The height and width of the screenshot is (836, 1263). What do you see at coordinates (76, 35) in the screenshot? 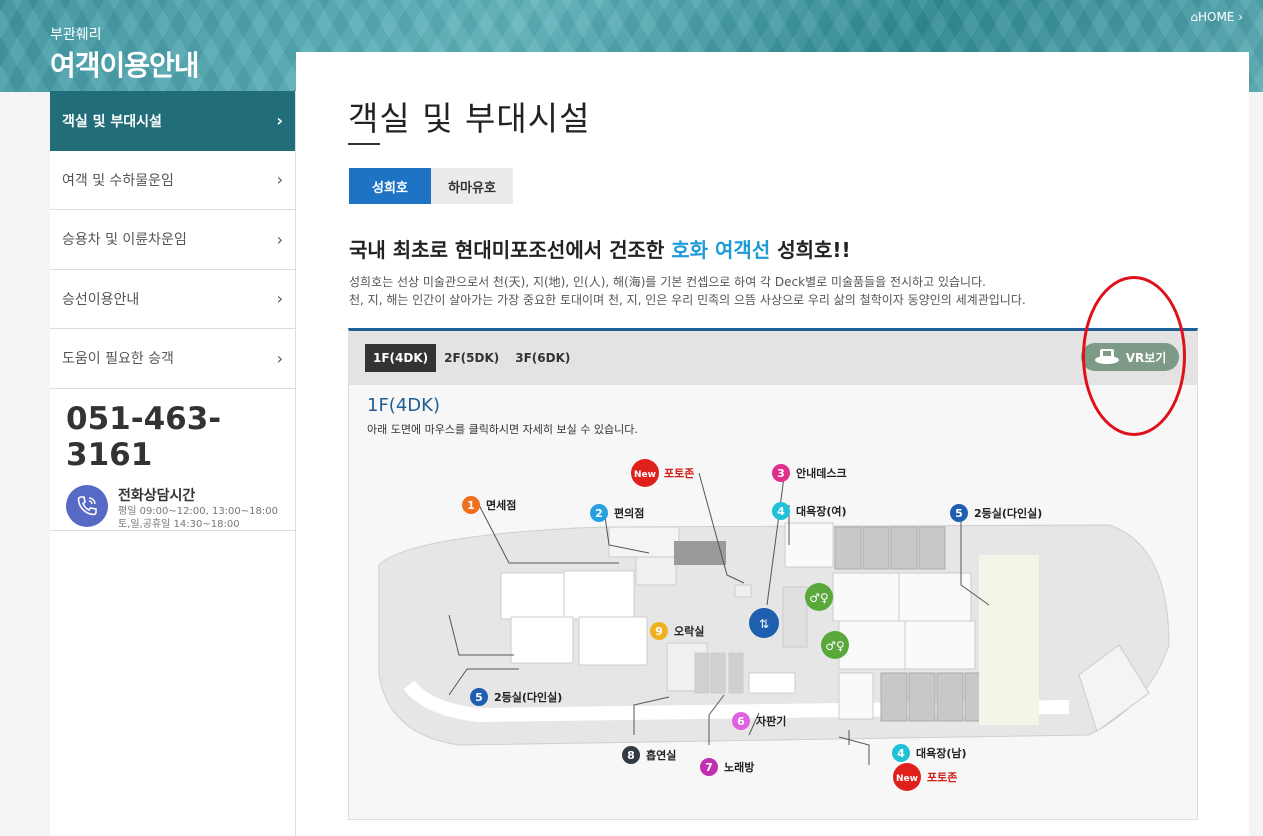
I see `brand-subtitle: 부관훼리` at bounding box center [76, 35].